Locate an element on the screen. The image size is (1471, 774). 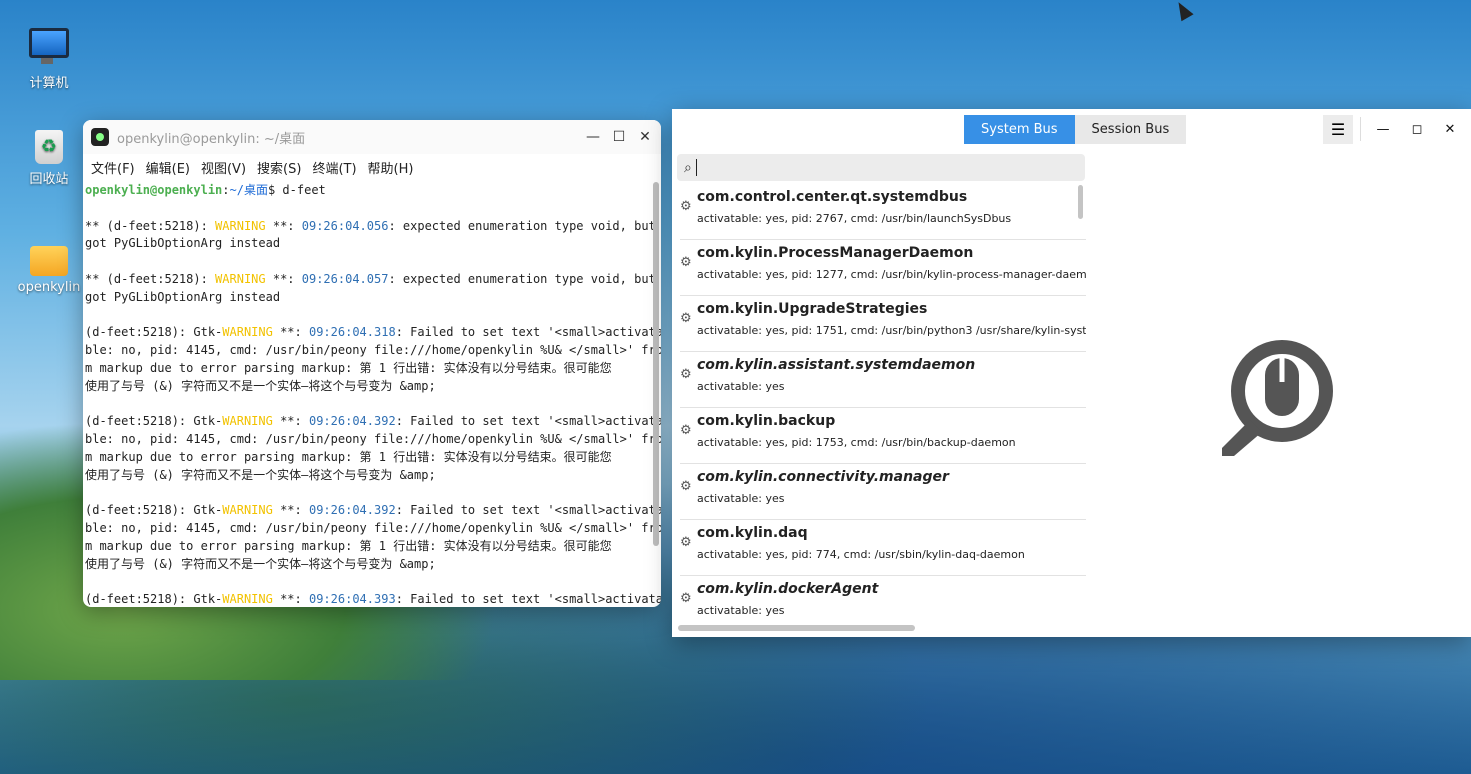
terminal-titlebar: openkylin@openkylin: ~/桌面 — ☐ ✕ is located at coordinates (372, 137).